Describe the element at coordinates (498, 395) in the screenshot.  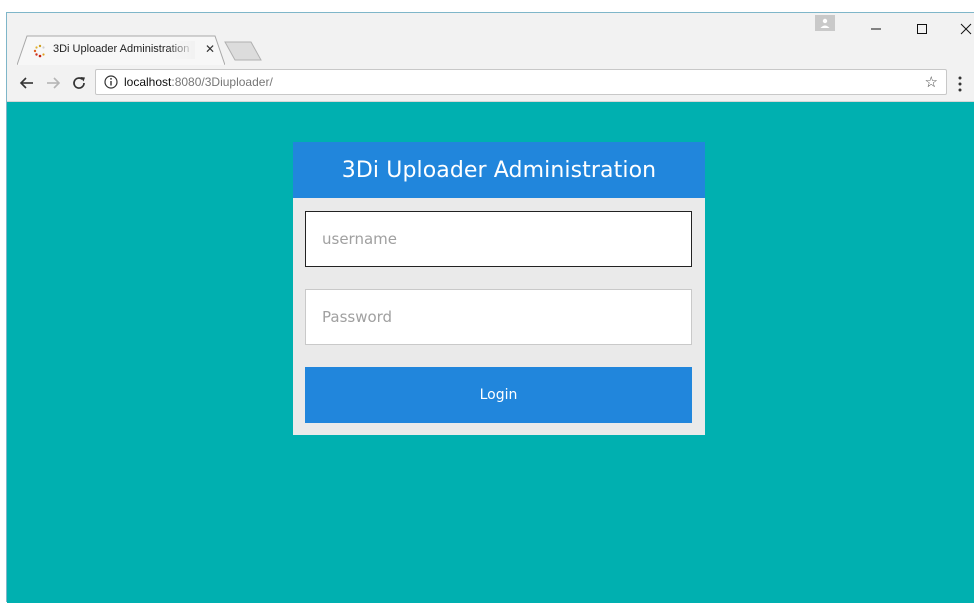
I see `login-button: Login` at that location.